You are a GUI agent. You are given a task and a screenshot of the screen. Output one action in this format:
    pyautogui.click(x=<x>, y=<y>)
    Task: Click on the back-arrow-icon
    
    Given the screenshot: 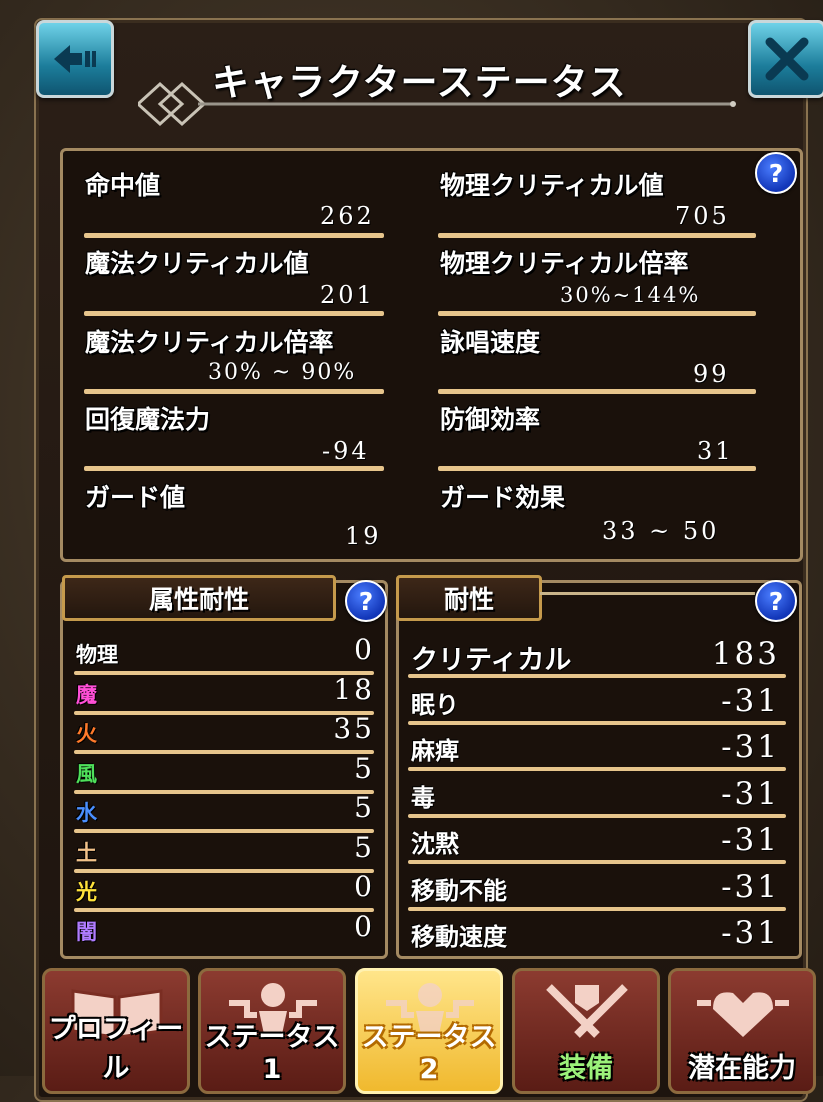 What is the action you would take?
    pyautogui.click(x=75, y=59)
    